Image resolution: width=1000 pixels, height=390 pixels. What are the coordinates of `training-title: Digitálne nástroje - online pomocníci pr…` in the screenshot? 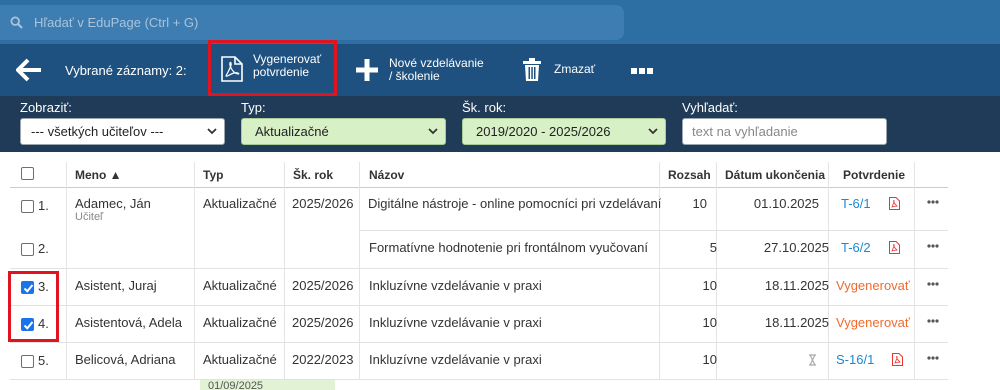 It's located at (515, 203).